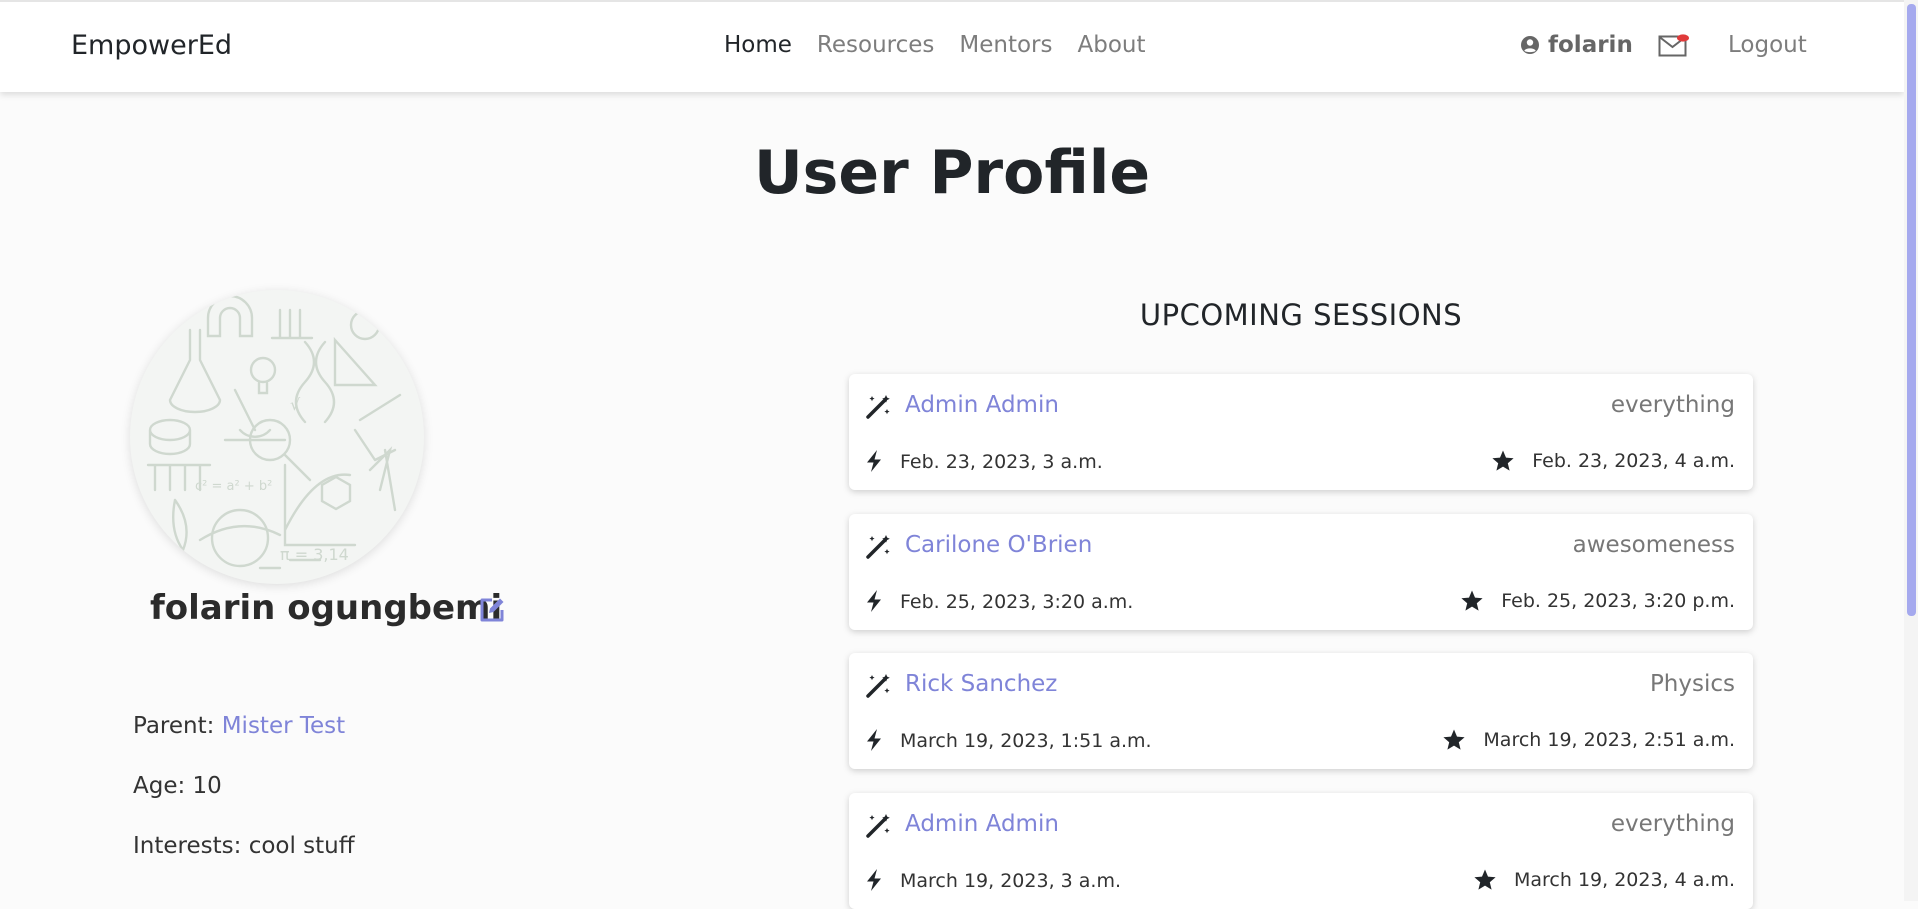 The height and width of the screenshot is (909, 1918). What do you see at coordinates (1618, 601) in the screenshot?
I see `session-end-time: Feb. 25, 2023, 3:20 p.m.` at bounding box center [1618, 601].